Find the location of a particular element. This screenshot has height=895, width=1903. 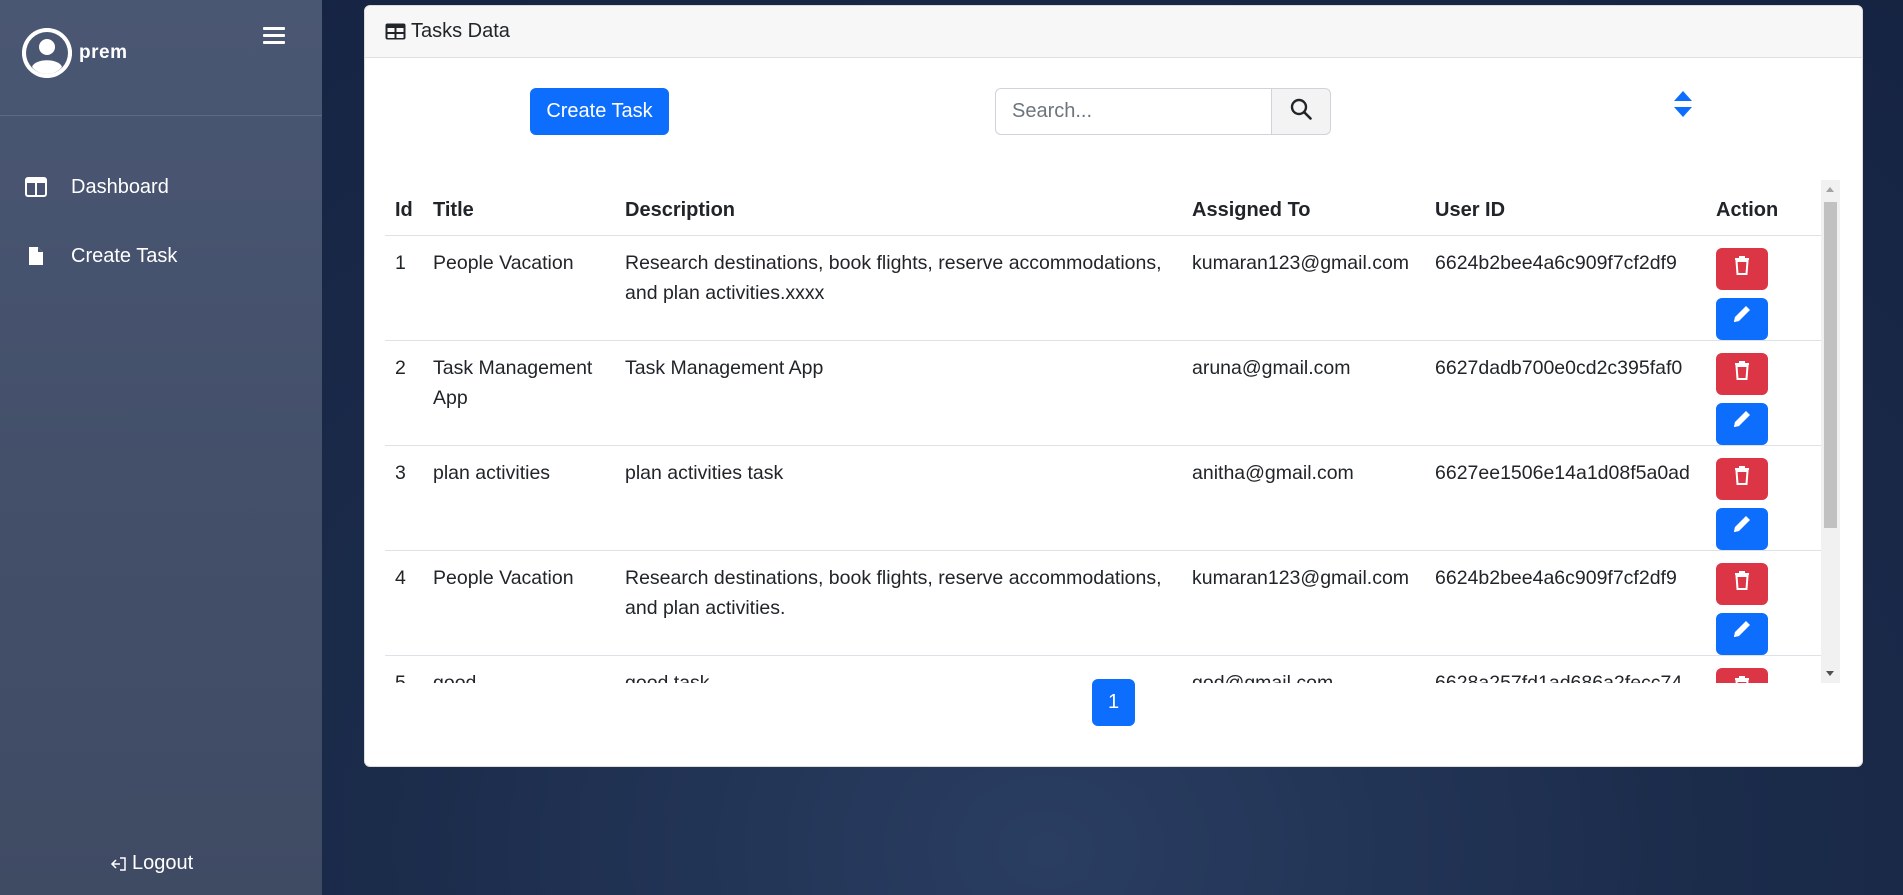

sidebar-item-create-task: Create Task is located at coordinates (161, 256).